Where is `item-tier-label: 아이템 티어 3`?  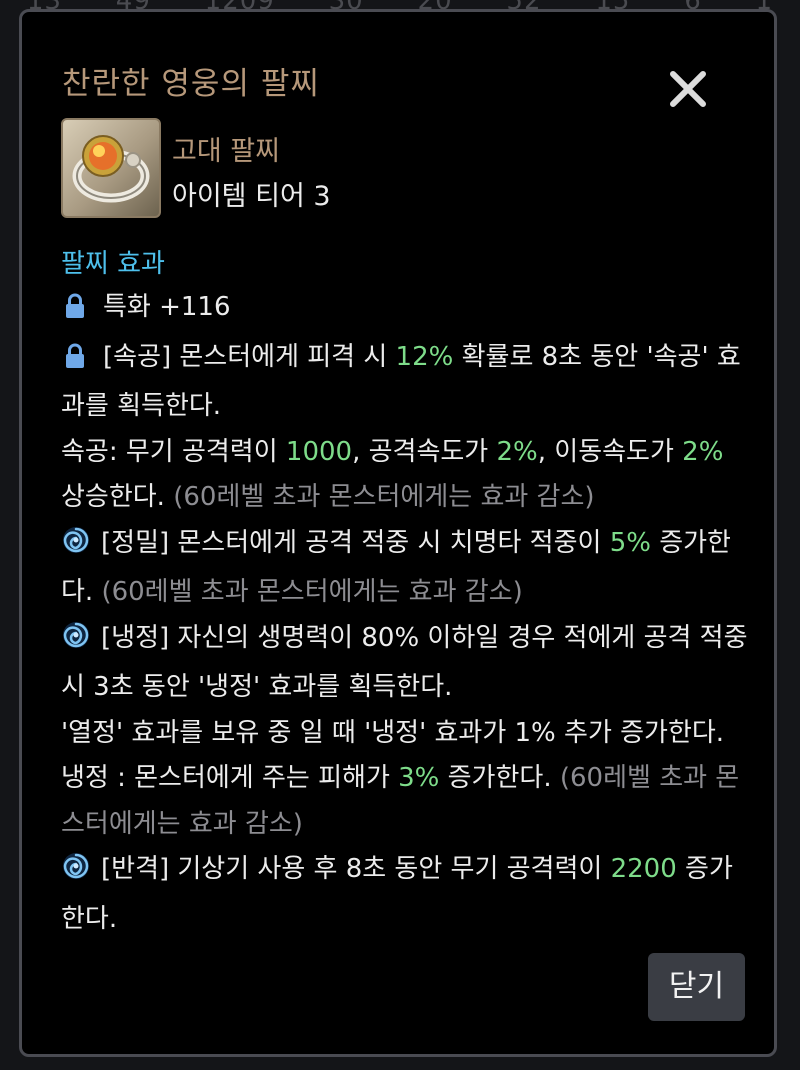 item-tier-label: 아이템 티어 3 is located at coordinates (251, 196).